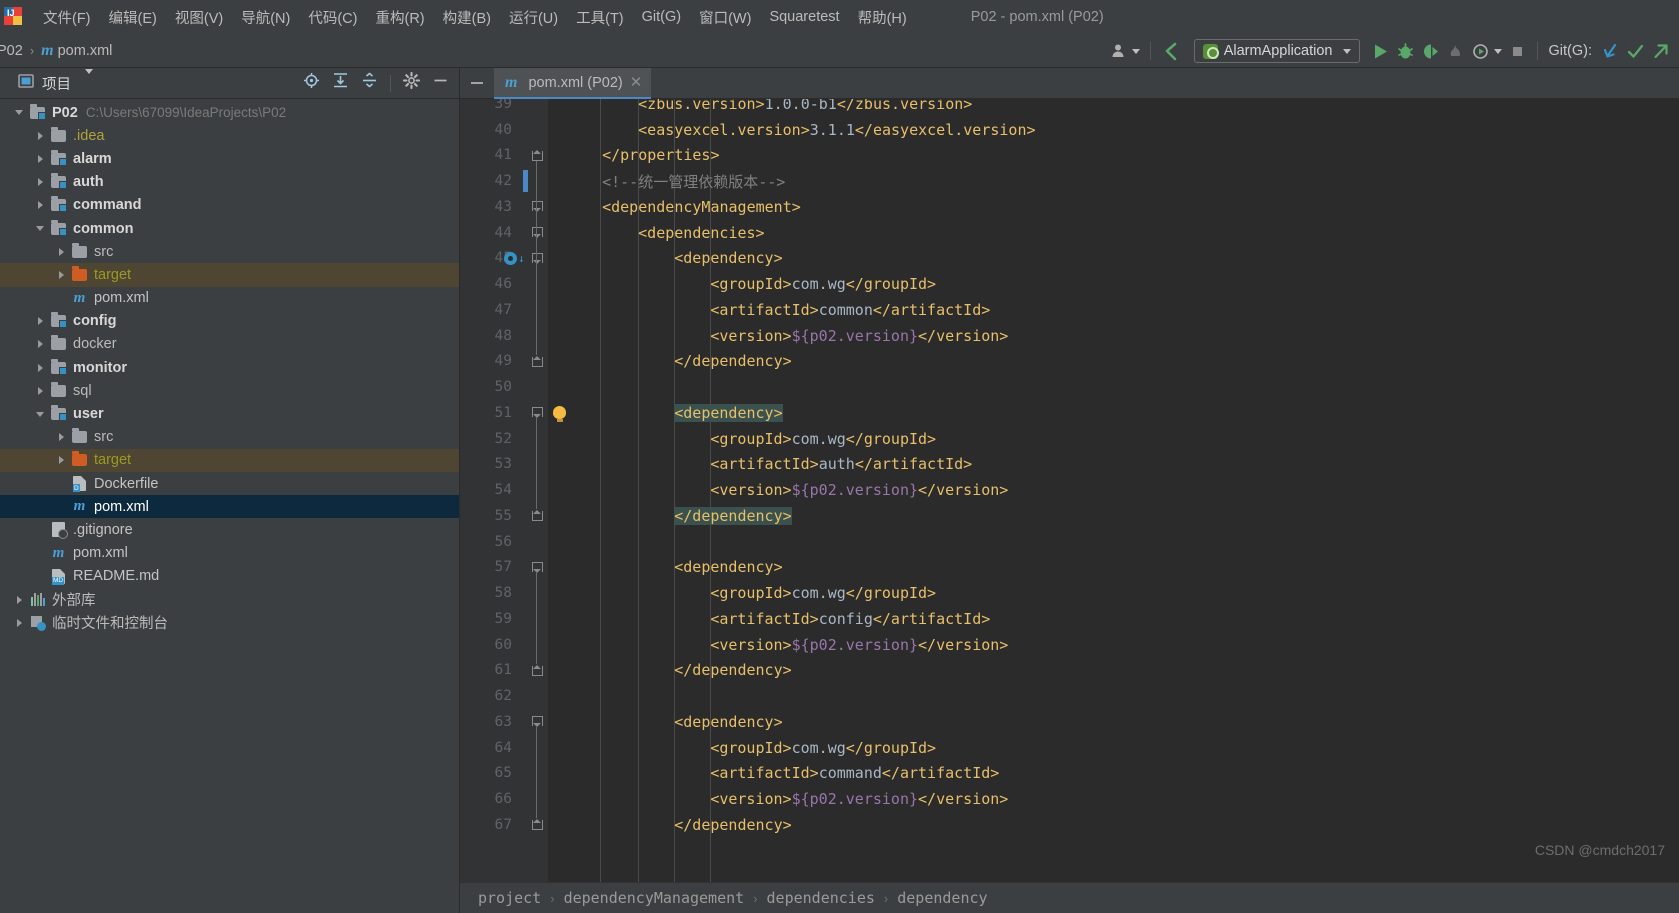 Image resolution: width=1679 pixels, height=913 pixels. I want to click on menu-item-10: 窗口(W), so click(725, 17).